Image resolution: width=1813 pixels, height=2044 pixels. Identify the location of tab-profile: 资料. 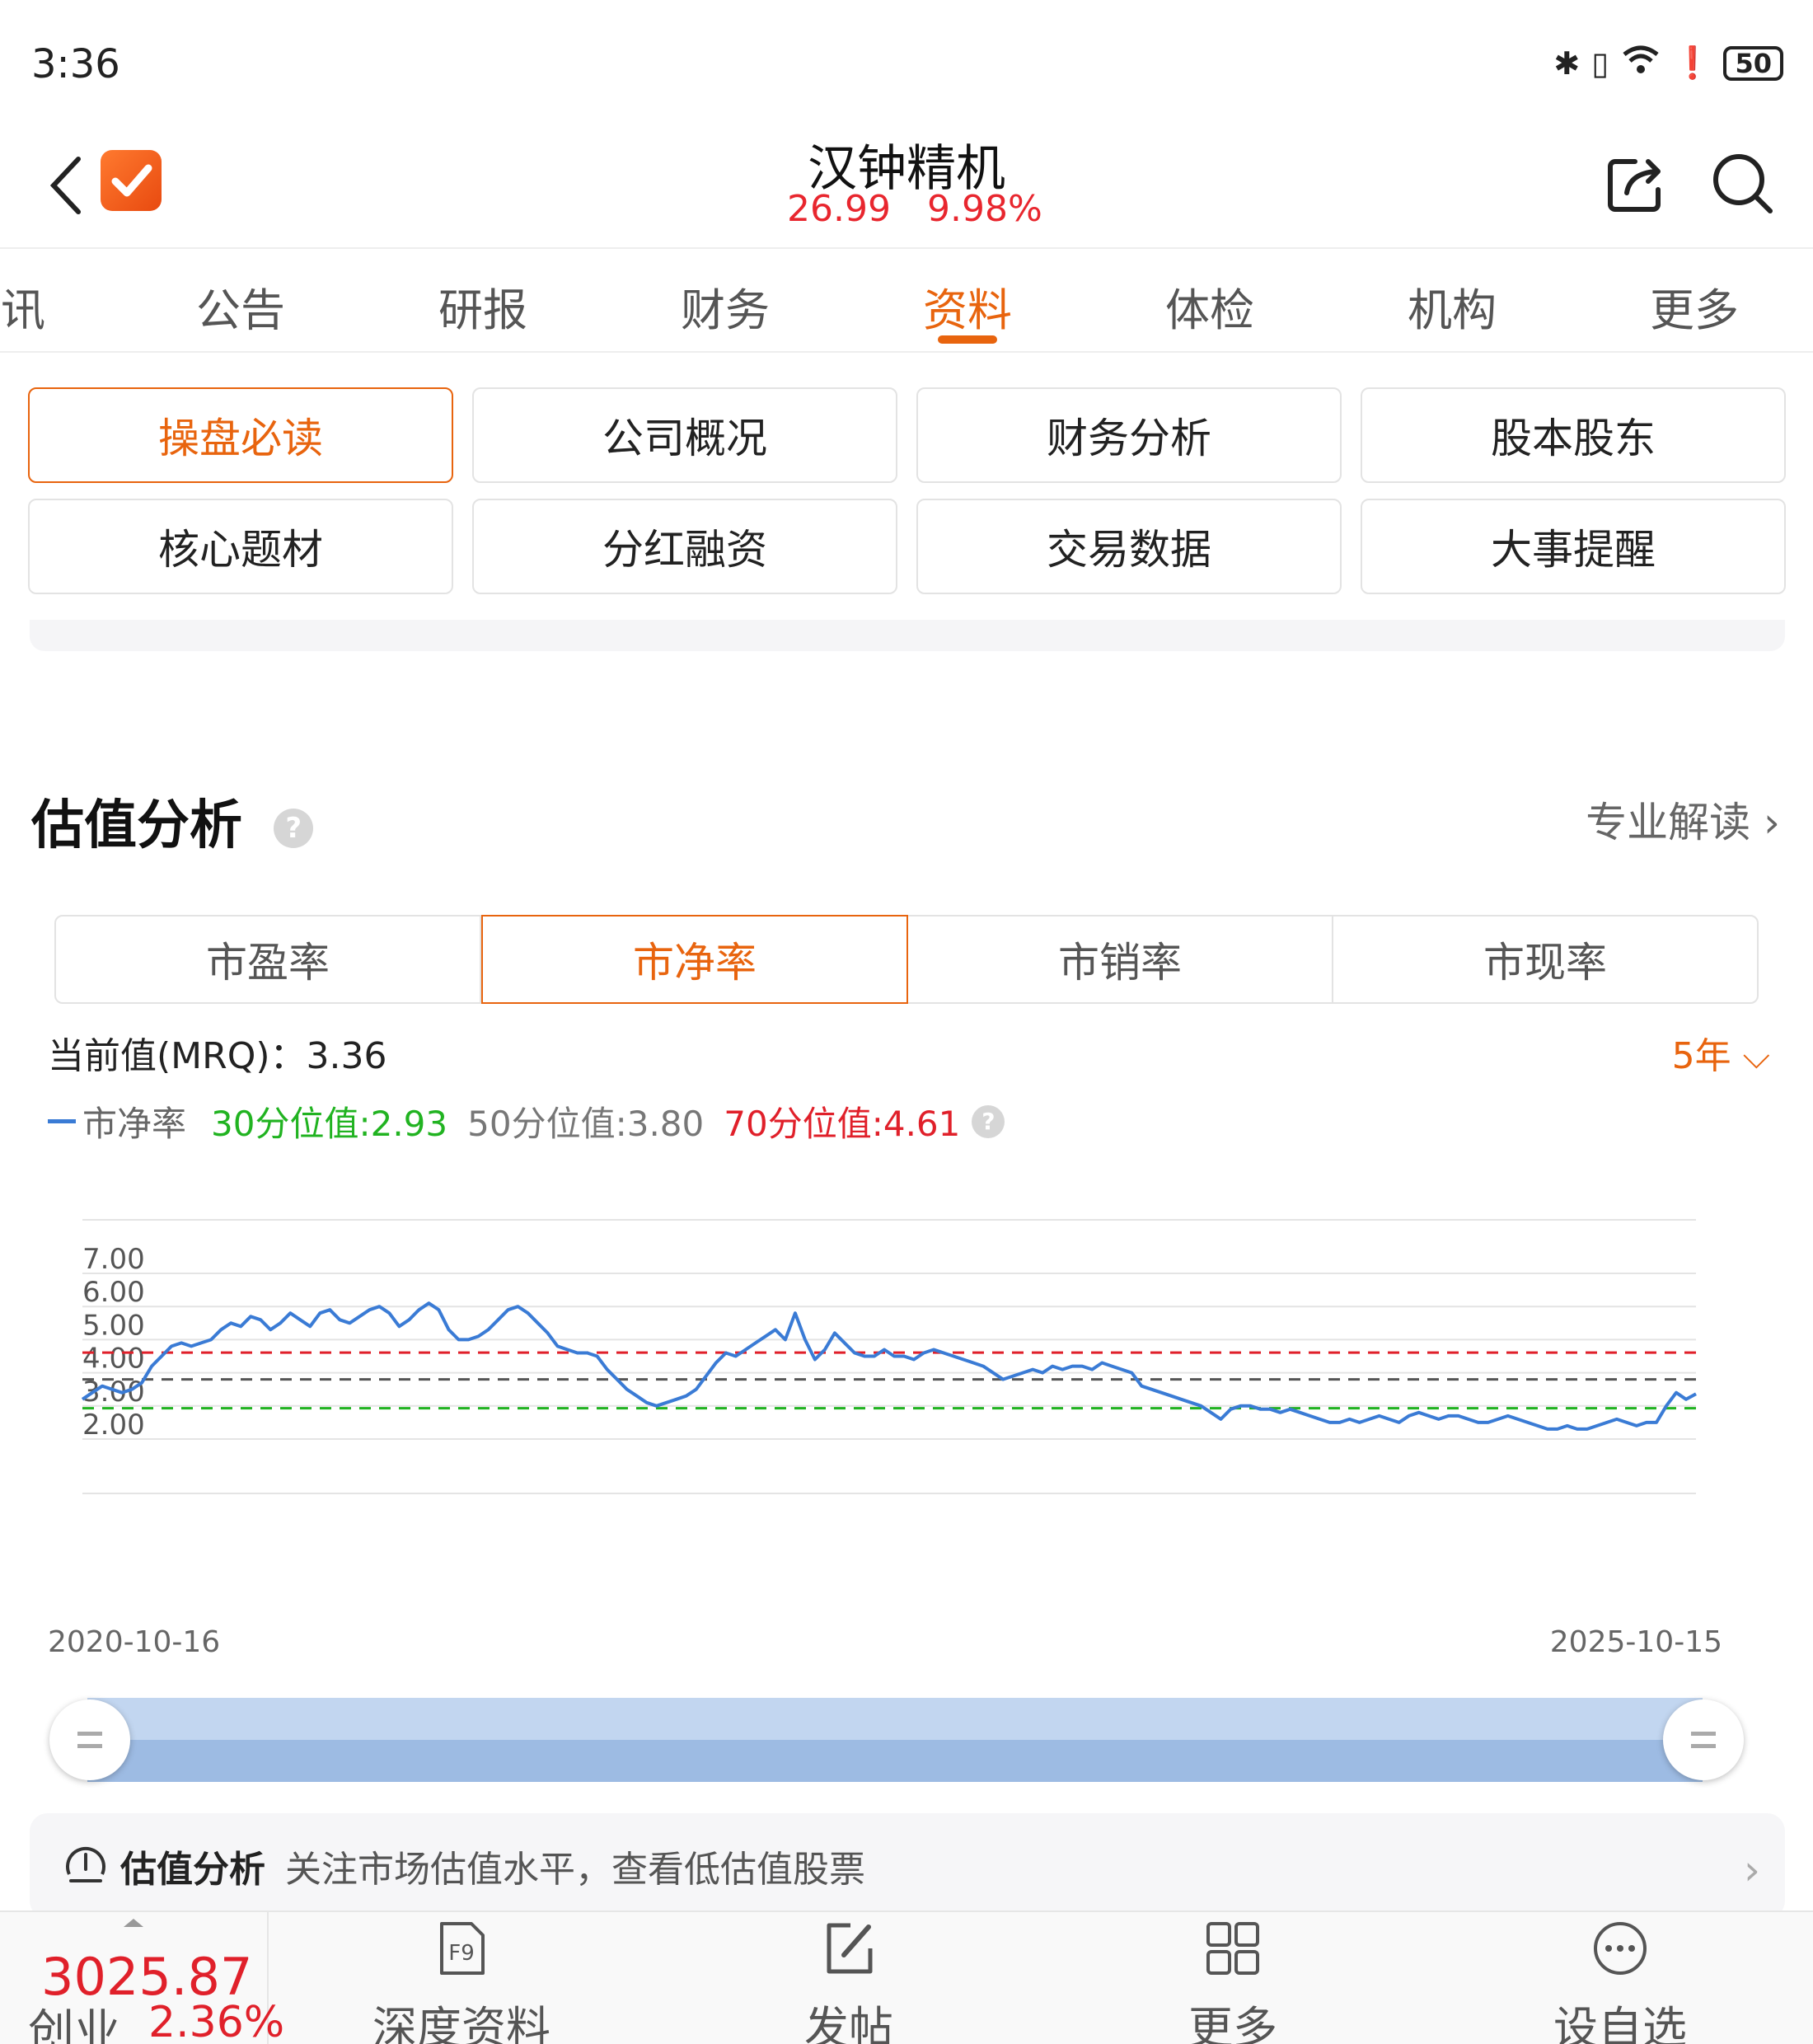
(967, 306).